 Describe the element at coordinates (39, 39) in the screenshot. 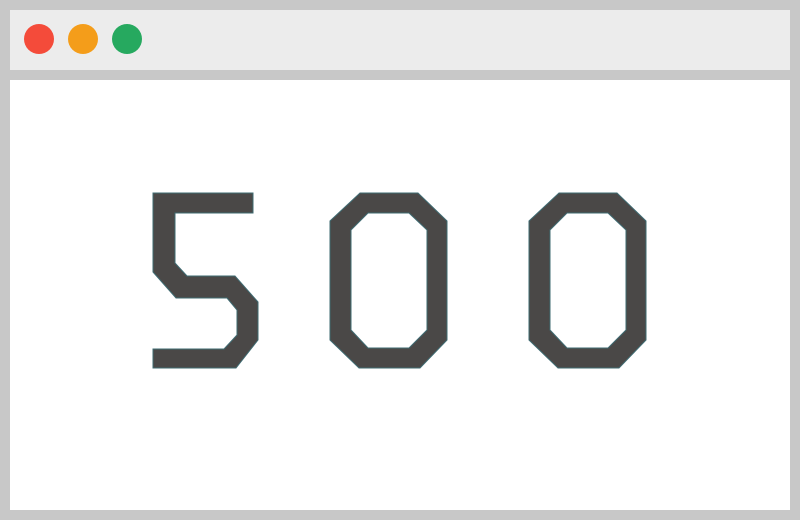

I see `close-window-button` at that location.